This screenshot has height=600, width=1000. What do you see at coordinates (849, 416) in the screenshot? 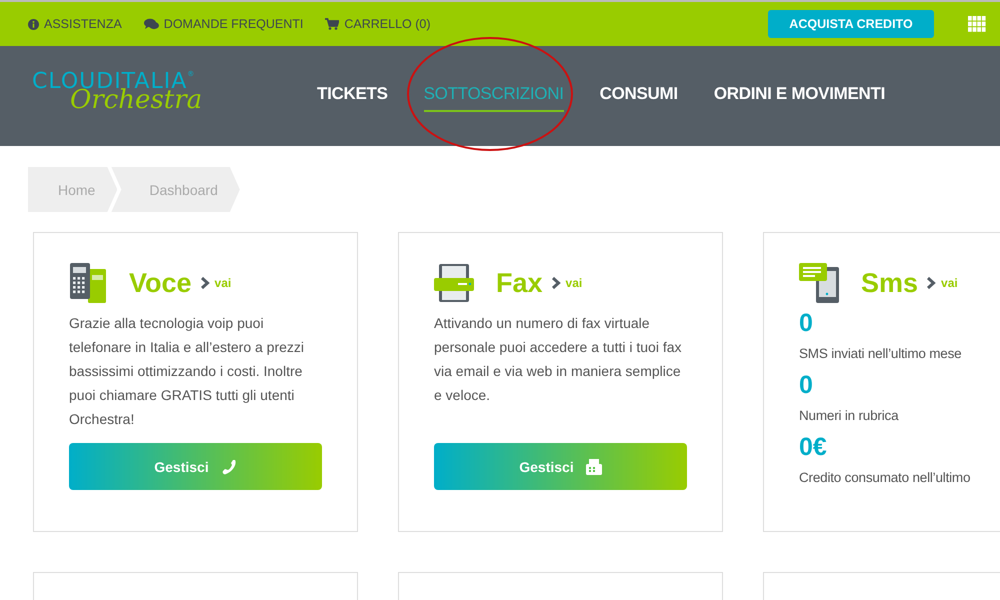
I see `stat-label: Numeri in rubrica` at bounding box center [849, 416].